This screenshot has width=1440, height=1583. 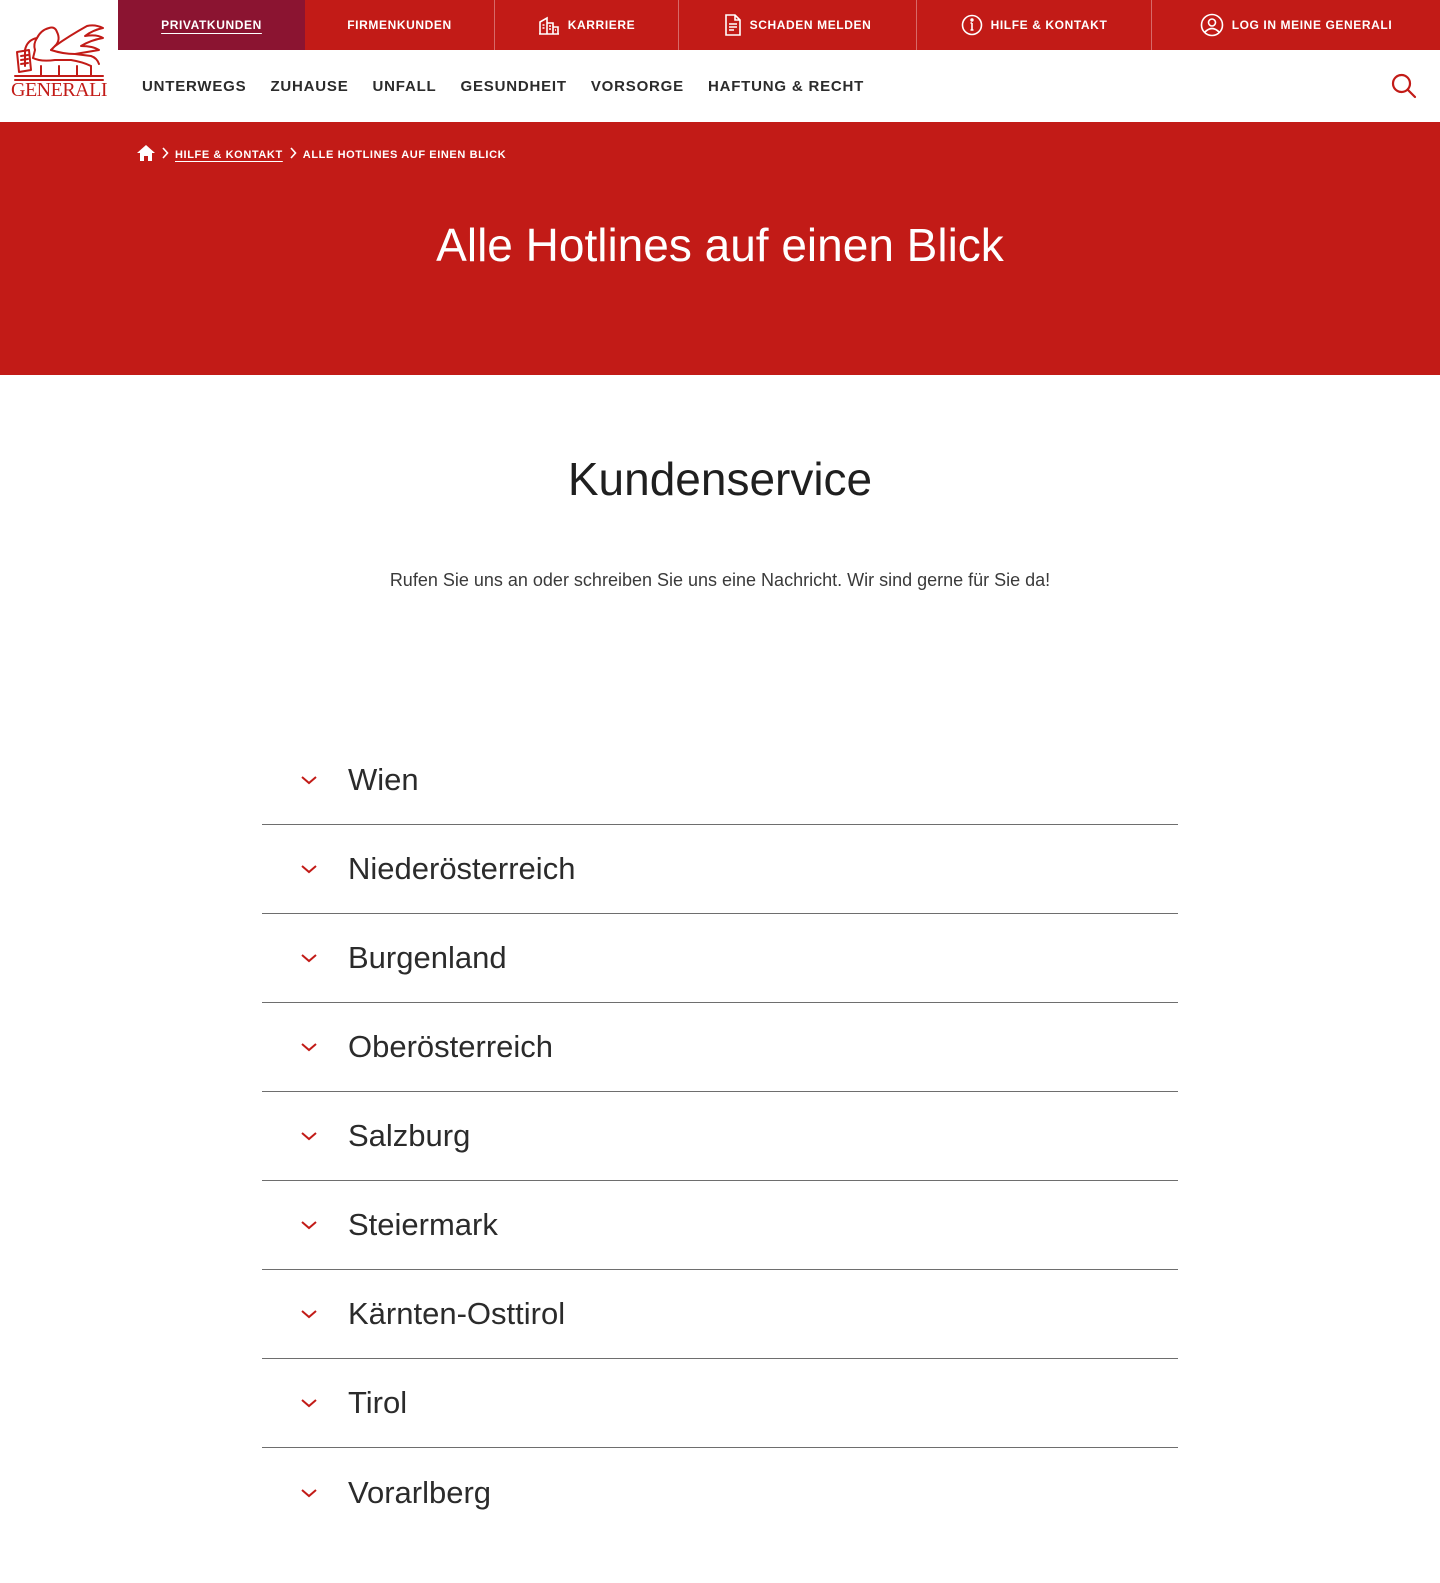 I want to click on document-icon, so click(x=733, y=25).